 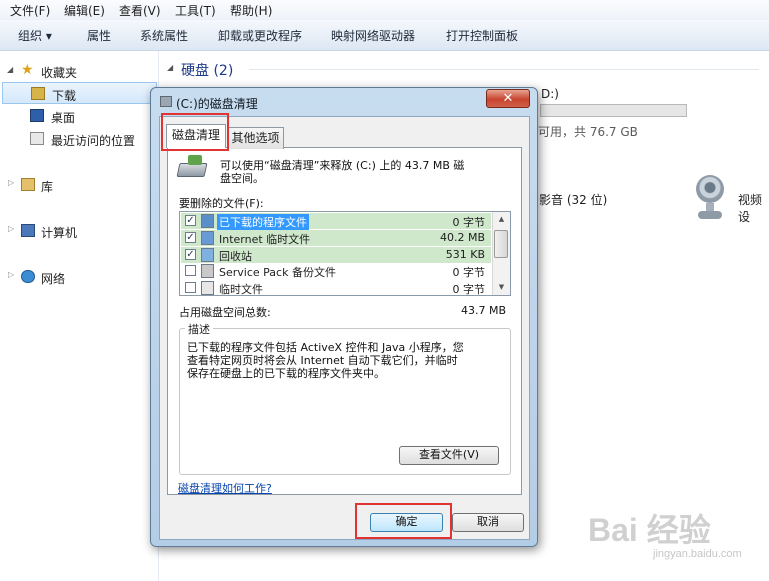 What do you see at coordinates (482, 35) in the screenshot?
I see `open-control-panel-button: 打开控制面板` at bounding box center [482, 35].